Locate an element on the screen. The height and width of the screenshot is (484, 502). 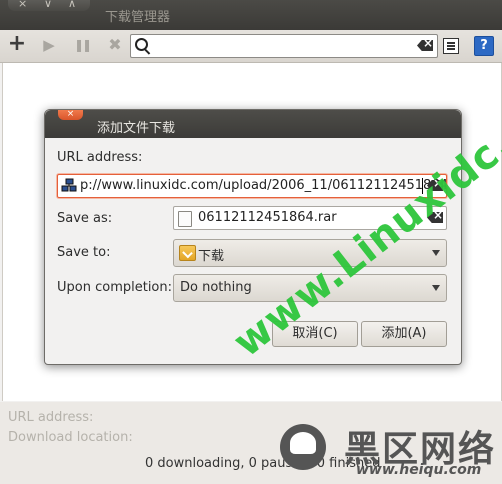
upon-completion-label: Upon completion: is located at coordinates (115, 287).